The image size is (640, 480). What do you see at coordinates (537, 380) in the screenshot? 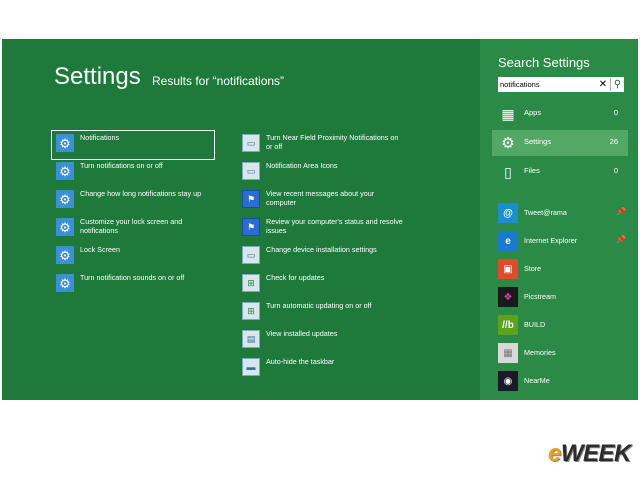
I see `app-label: NearMe` at bounding box center [537, 380].